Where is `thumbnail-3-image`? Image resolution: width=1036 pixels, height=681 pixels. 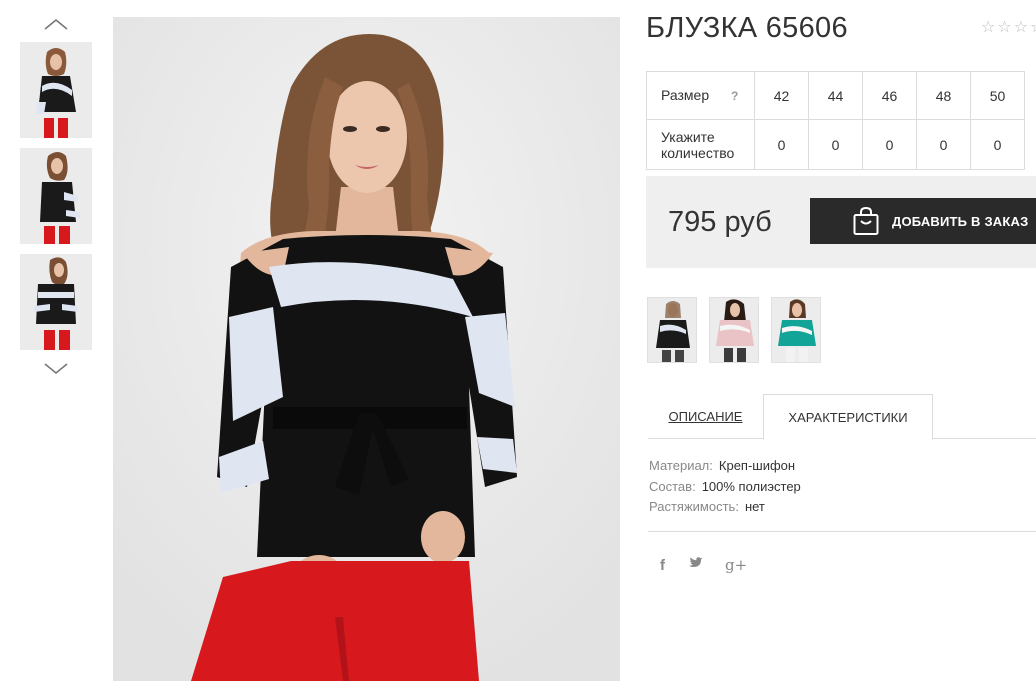
thumbnail-3-image is located at coordinates (56, 302).